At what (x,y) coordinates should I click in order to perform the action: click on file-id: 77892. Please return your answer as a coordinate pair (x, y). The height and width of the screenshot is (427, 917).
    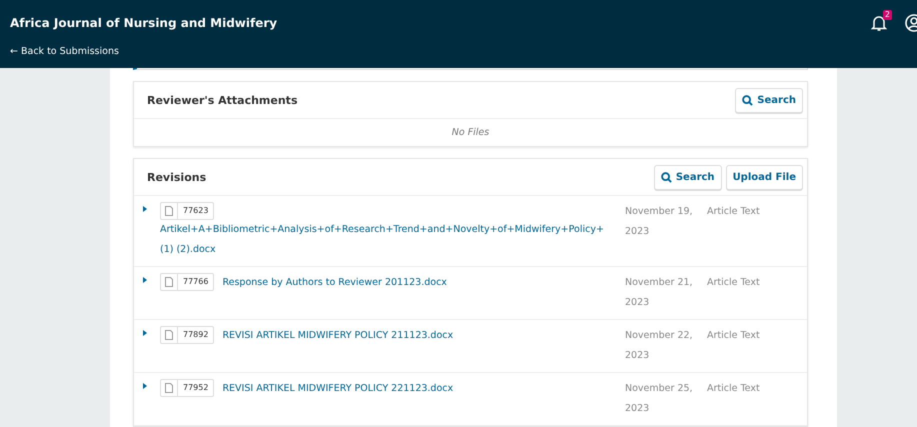
    Looking at the image, I should click on (196, 335).